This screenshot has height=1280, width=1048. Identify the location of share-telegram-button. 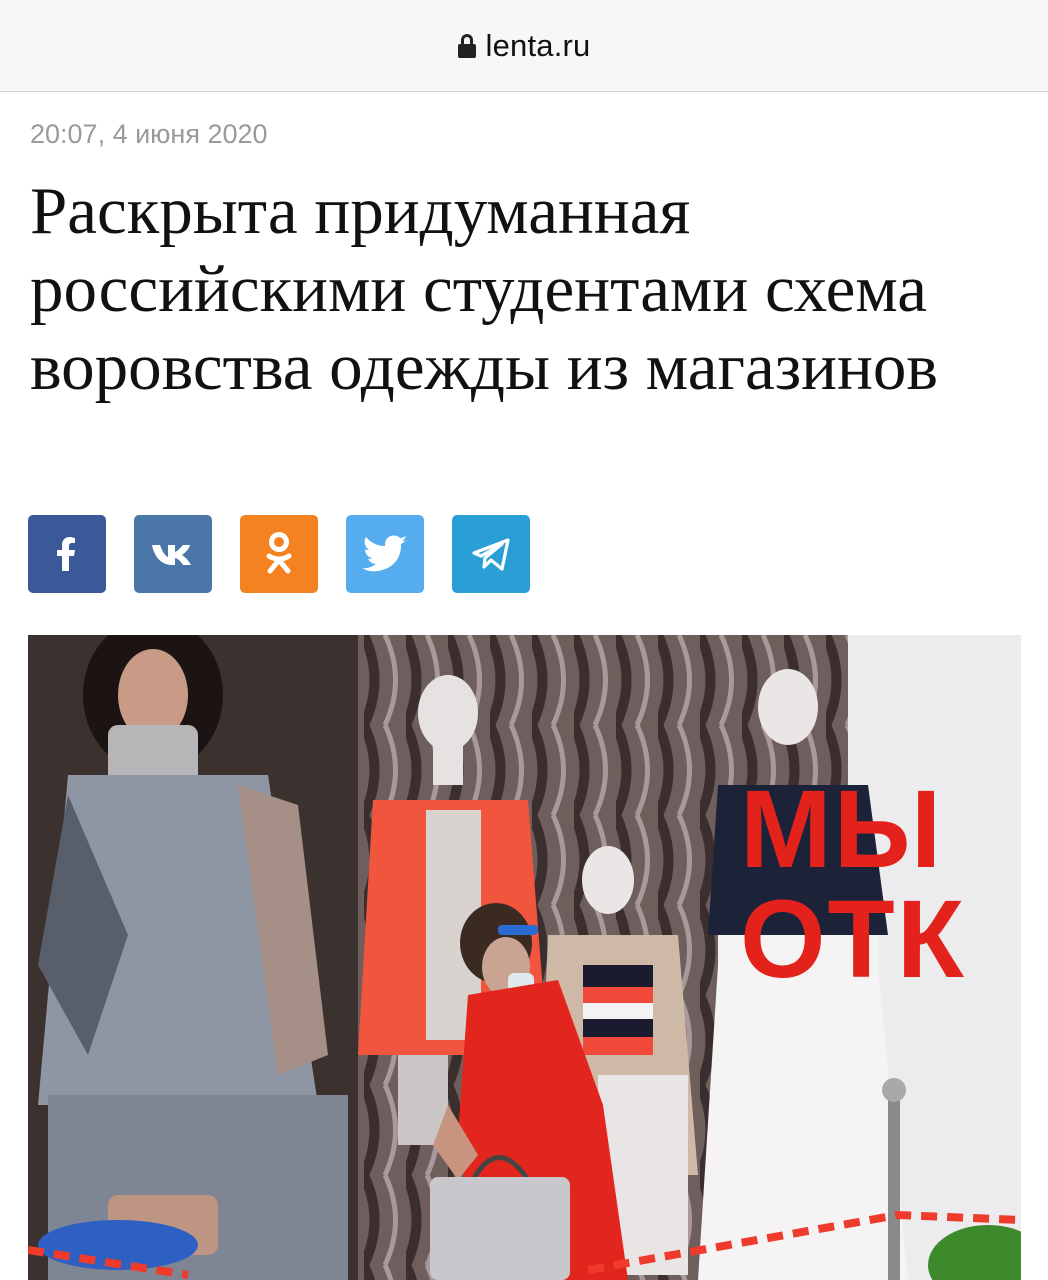
(491, 554).